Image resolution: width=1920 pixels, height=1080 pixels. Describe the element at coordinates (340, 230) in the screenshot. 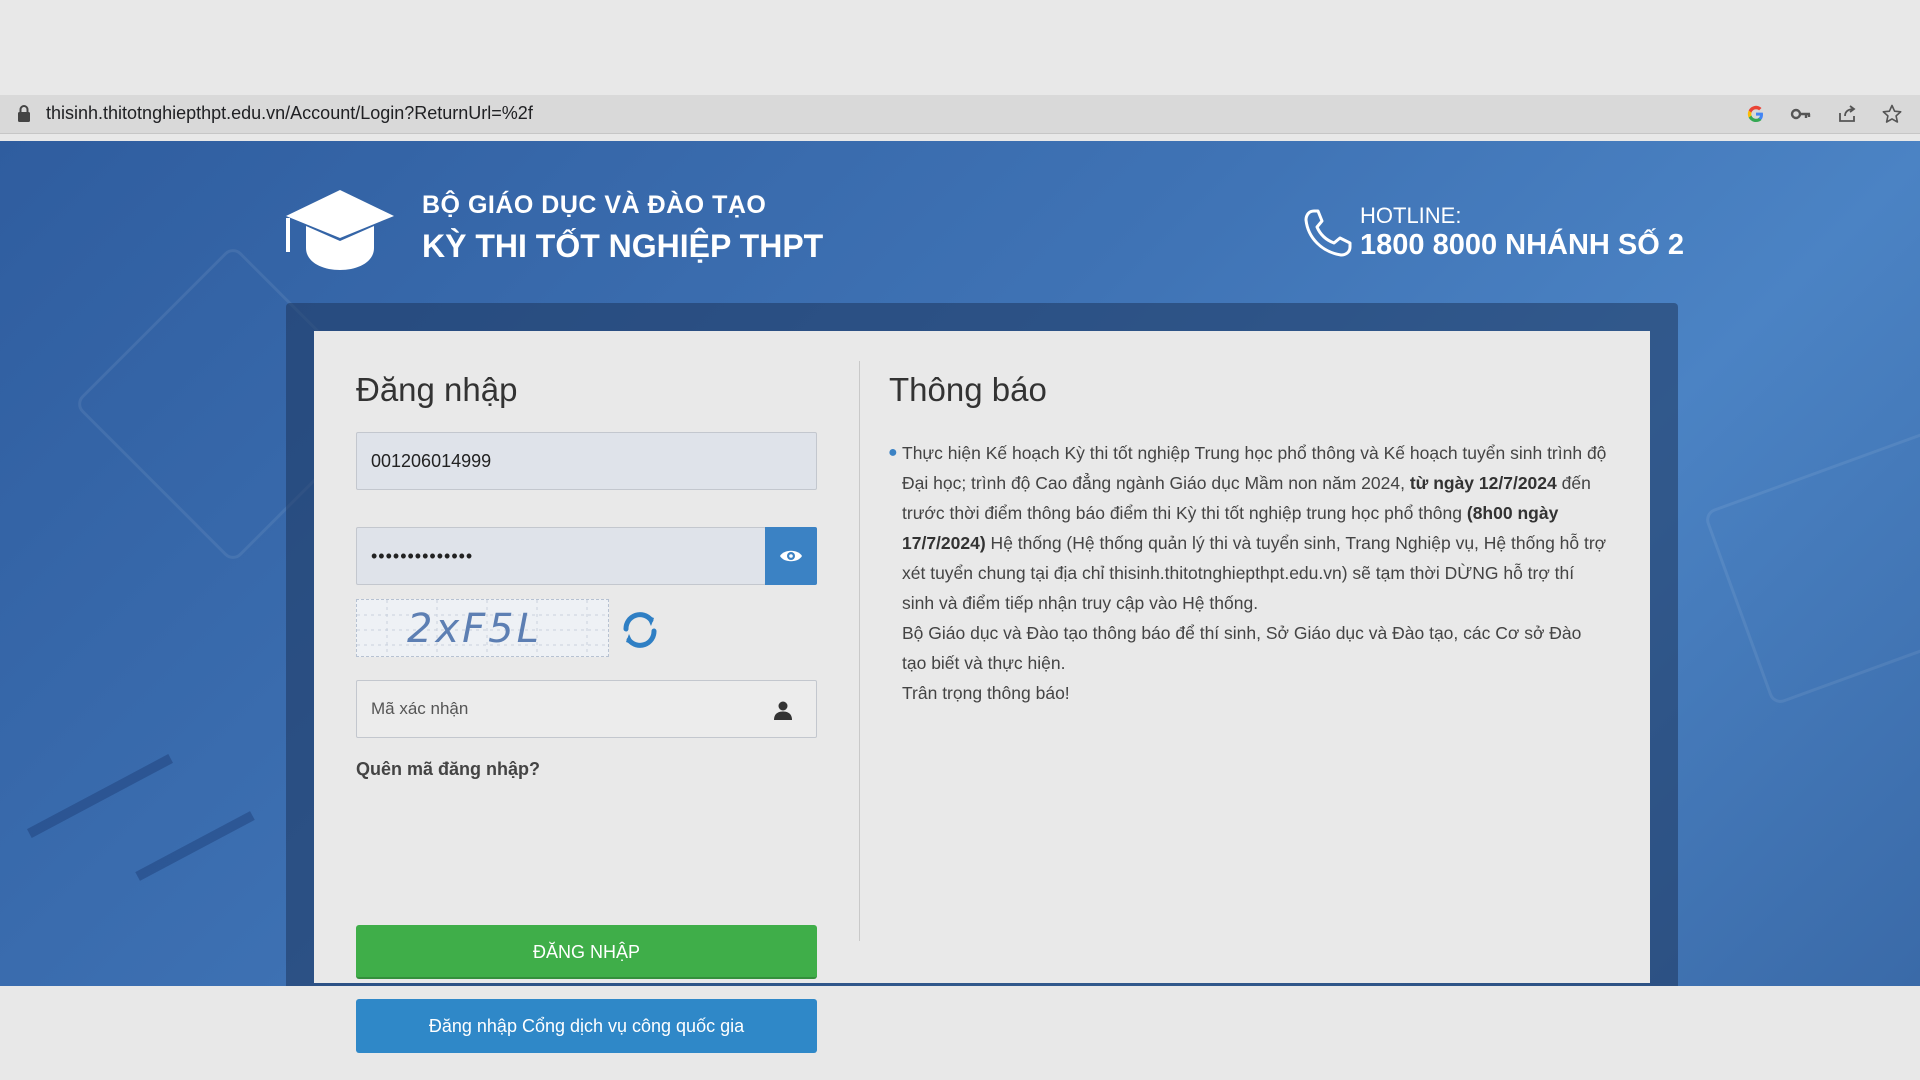

I see `graduation-cap-logo` at that location.